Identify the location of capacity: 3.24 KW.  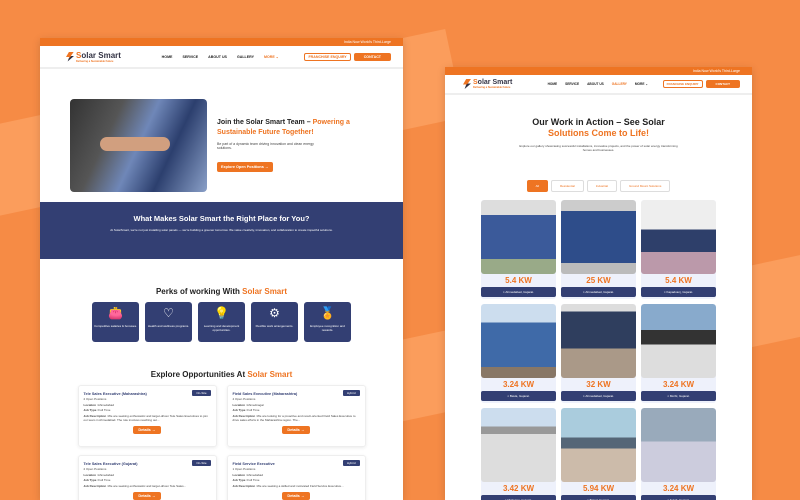
(518, 384).